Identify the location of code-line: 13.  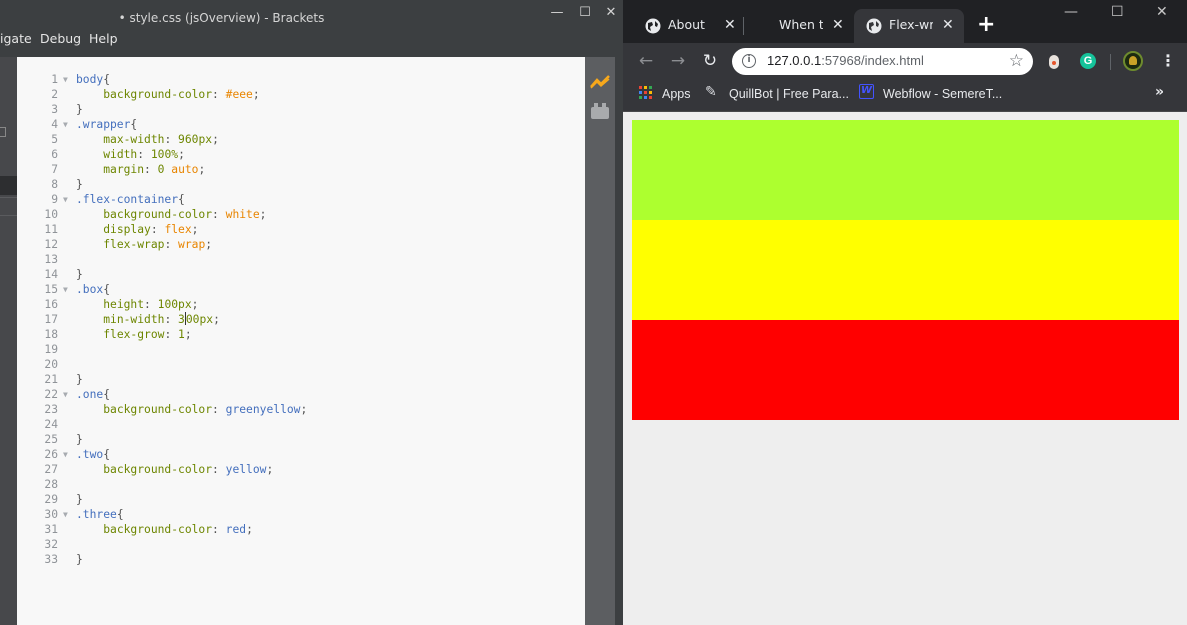
(301, 259).